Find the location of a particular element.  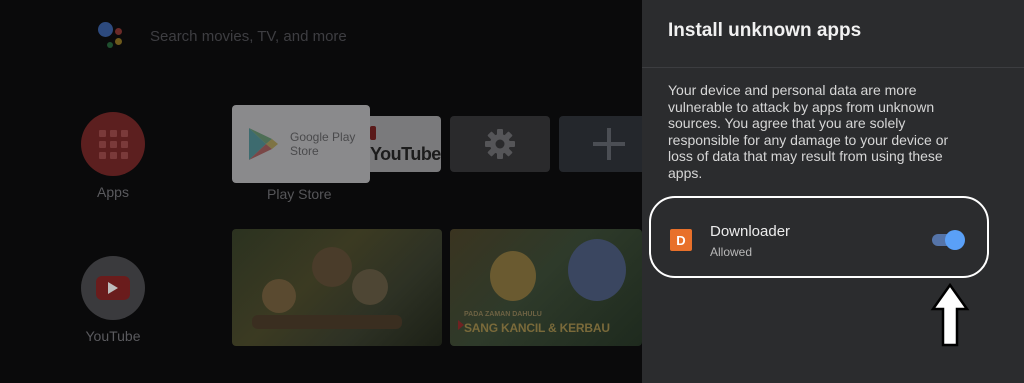

up-arrow-icon is located at coordinates (950, 315).